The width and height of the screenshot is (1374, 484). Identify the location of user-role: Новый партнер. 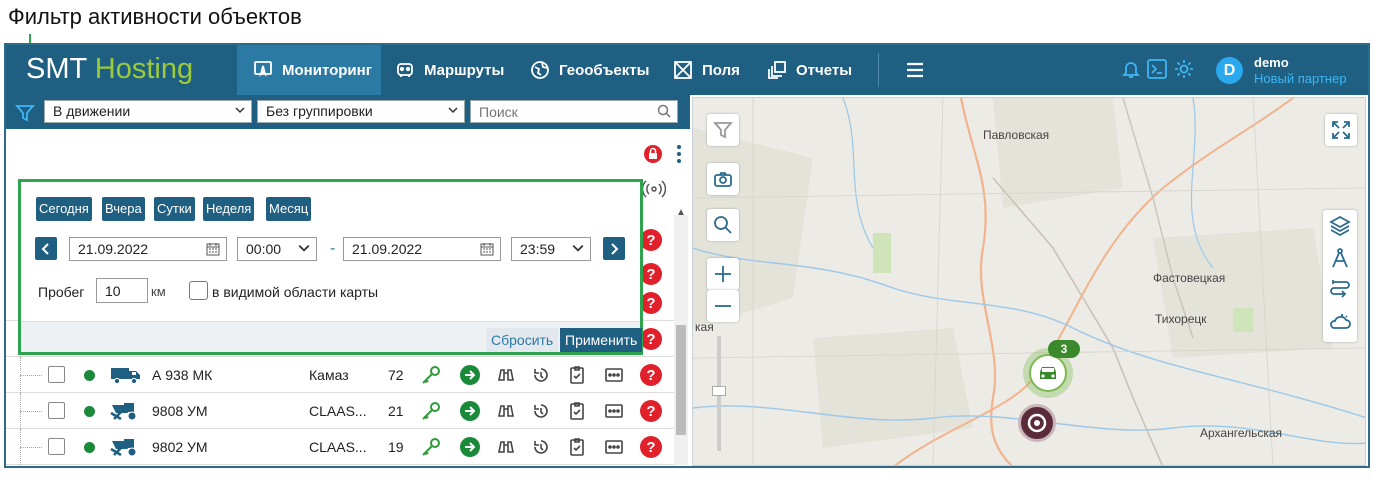
(1300, 78).